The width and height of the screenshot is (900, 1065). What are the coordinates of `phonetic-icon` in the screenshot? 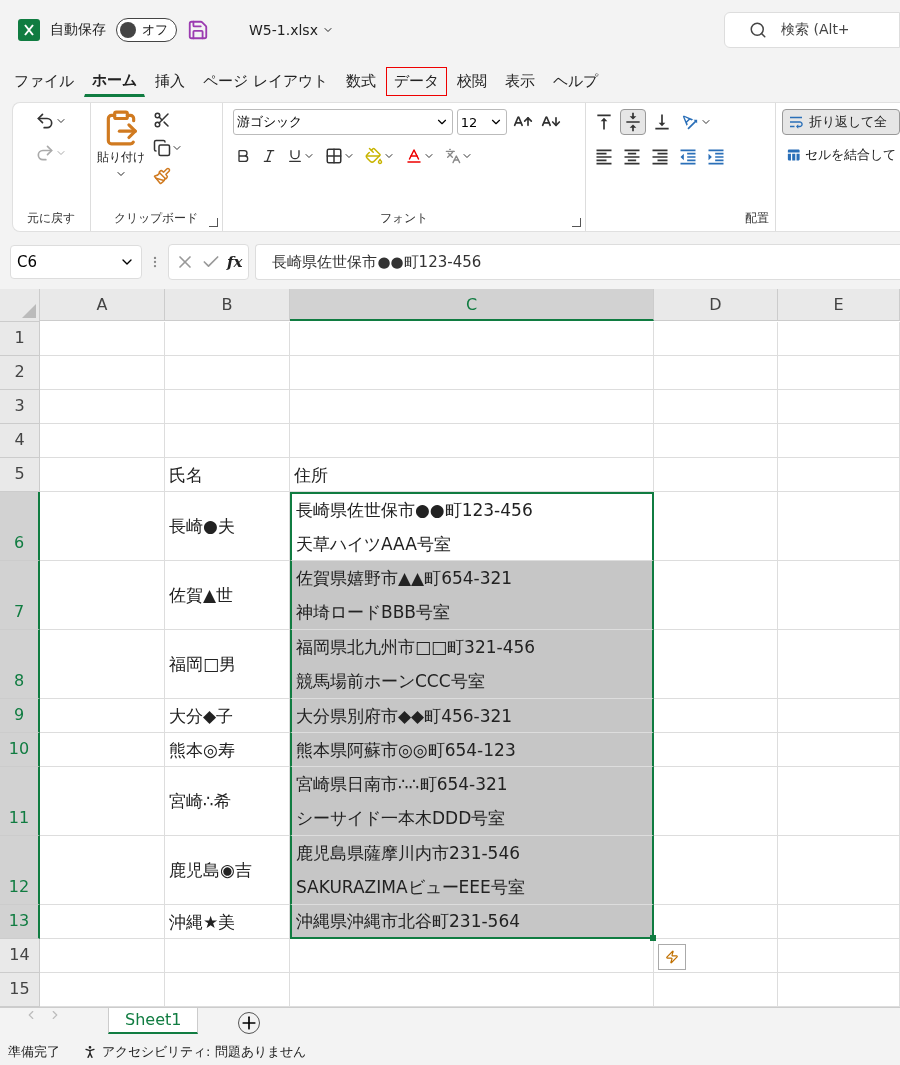 It's located at (452, 156).